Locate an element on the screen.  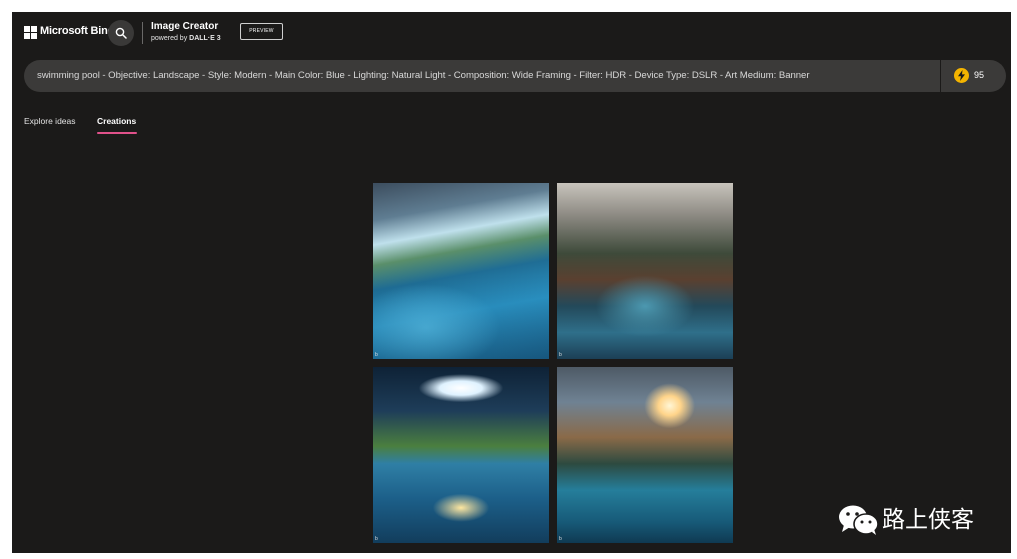
app-title: Image Creator is located at coordinates (184, 26).